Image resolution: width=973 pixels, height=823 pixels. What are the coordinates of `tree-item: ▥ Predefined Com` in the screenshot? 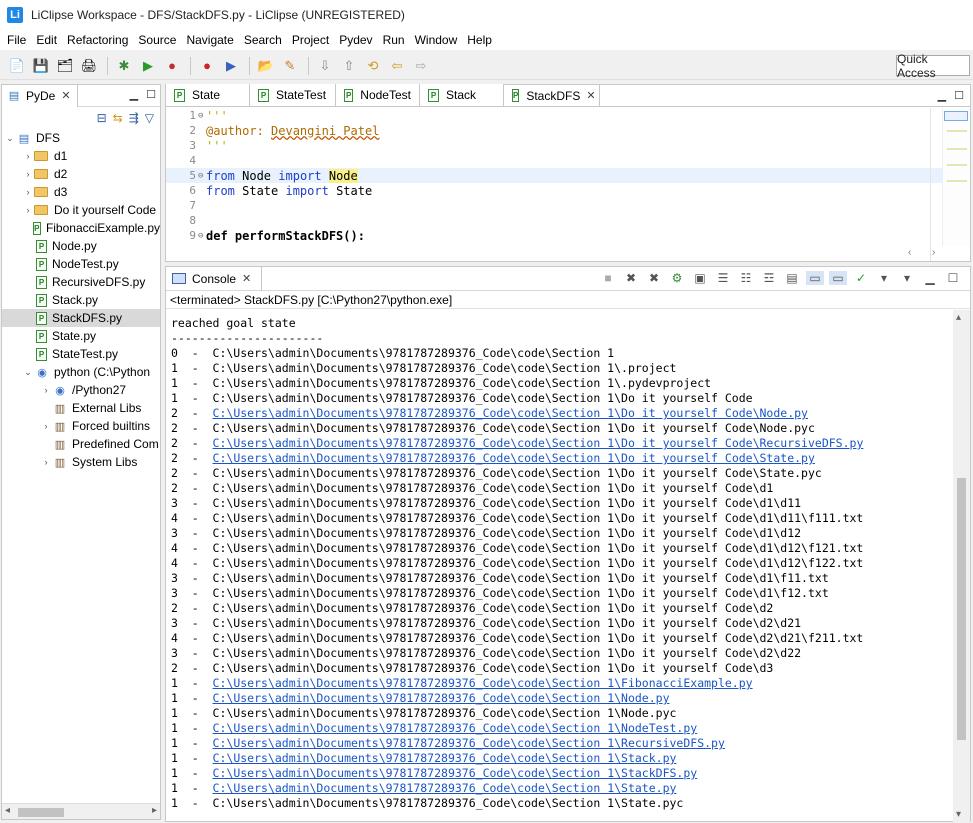 It's located at (81, 444).